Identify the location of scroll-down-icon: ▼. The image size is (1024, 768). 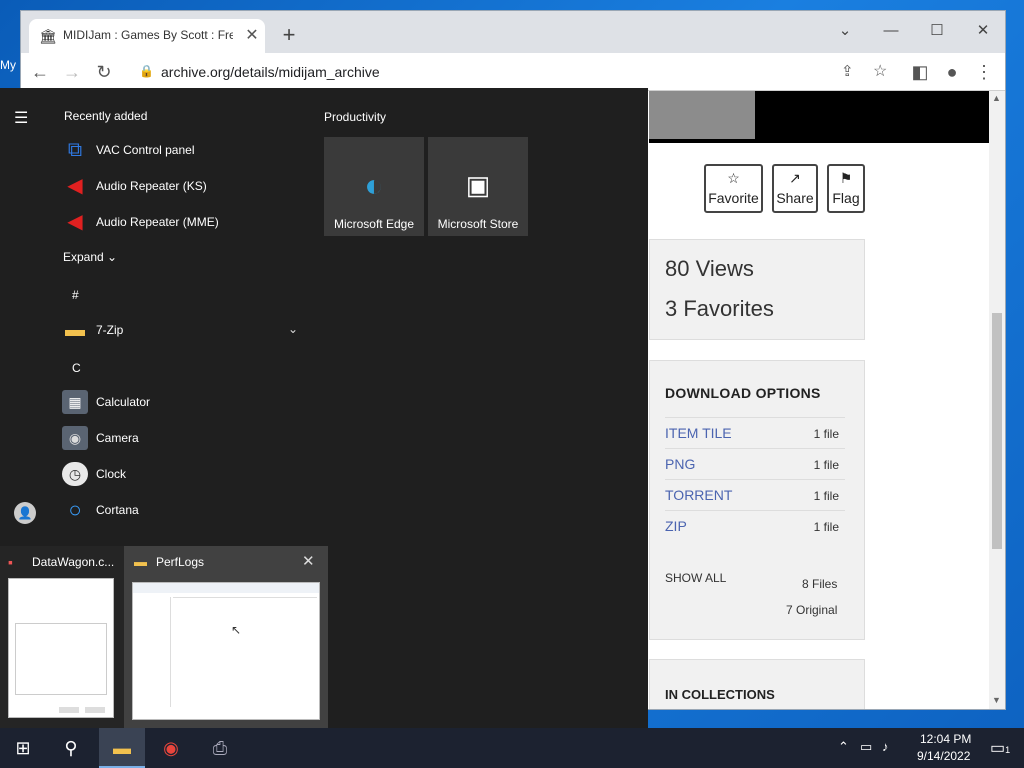
(996, 700).